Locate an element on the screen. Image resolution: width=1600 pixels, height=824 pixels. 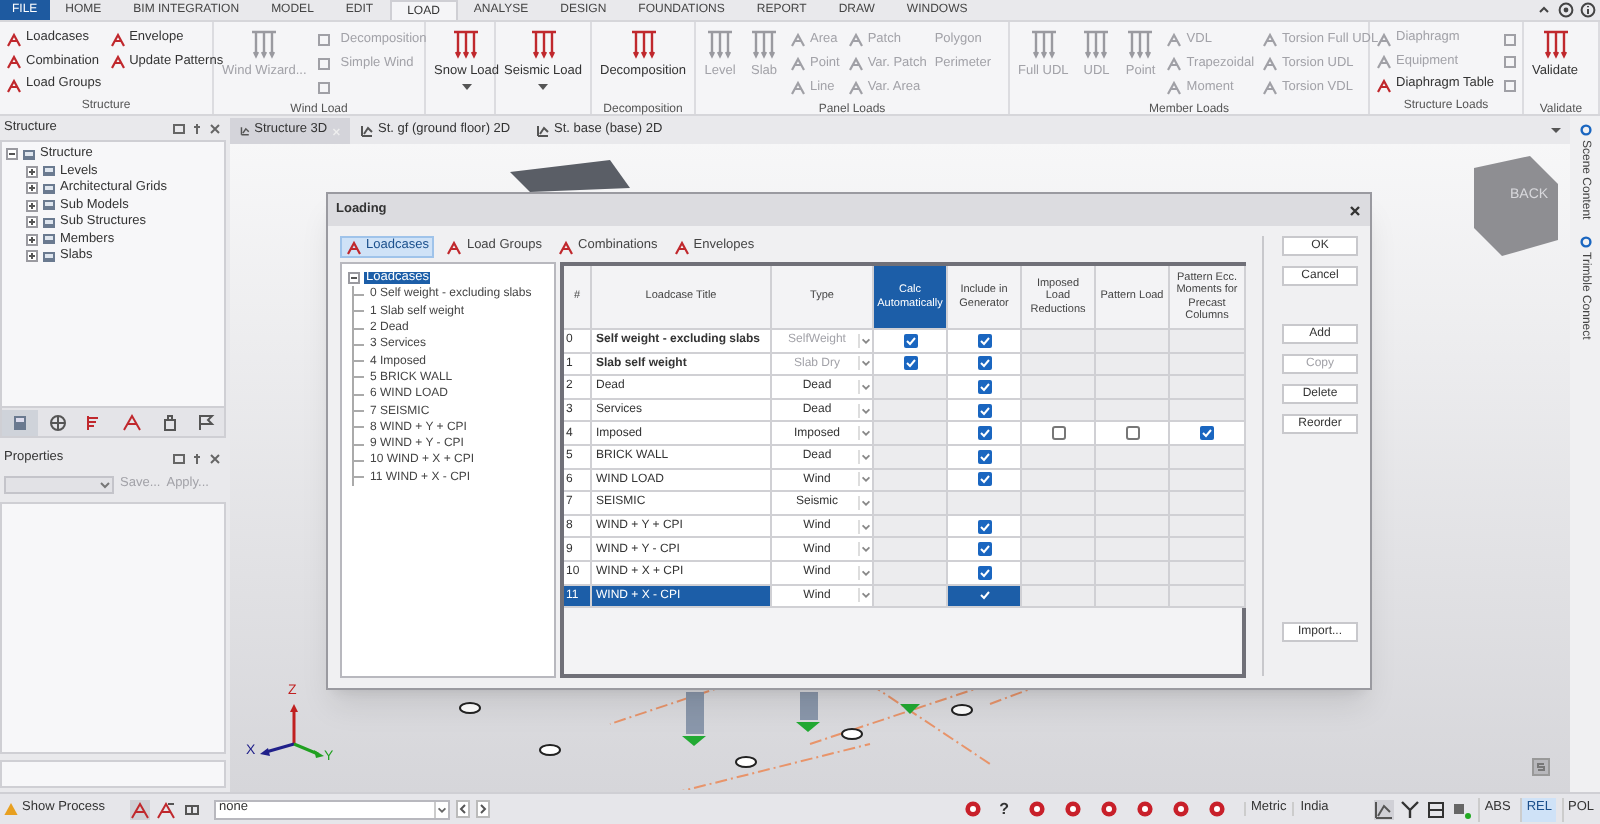
help-icon is located at coordinates (1566, 10).